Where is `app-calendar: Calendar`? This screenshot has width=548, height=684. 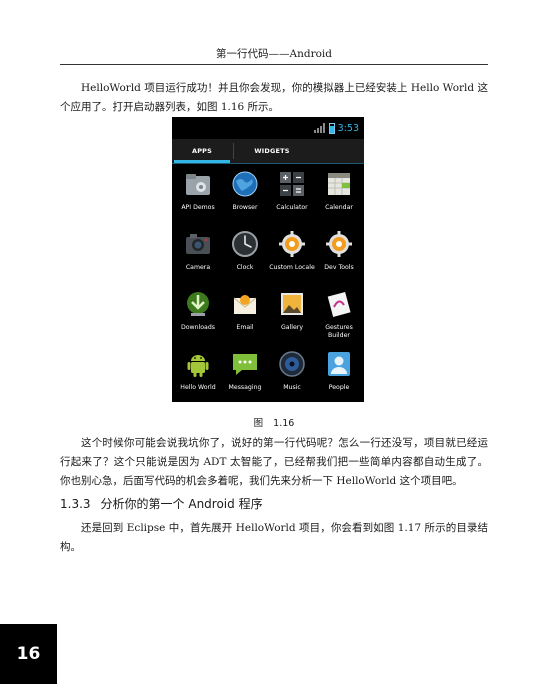
app-calendar: Calendar is located at coordinates (339, 198).